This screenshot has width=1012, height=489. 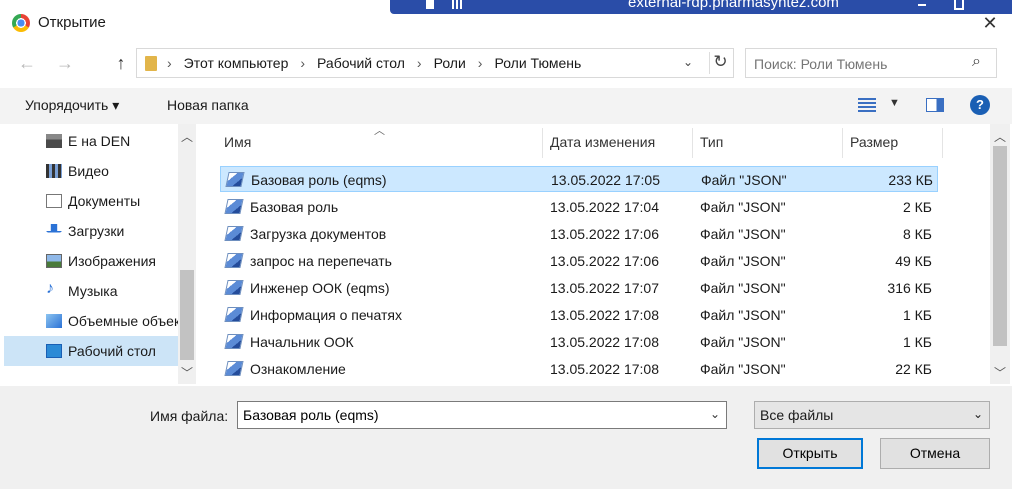 What do you see at coordinates (604, 342) in the screenshot?
I see `file-date: 13.05.2022 17:08` at bounding box center [604, 342].